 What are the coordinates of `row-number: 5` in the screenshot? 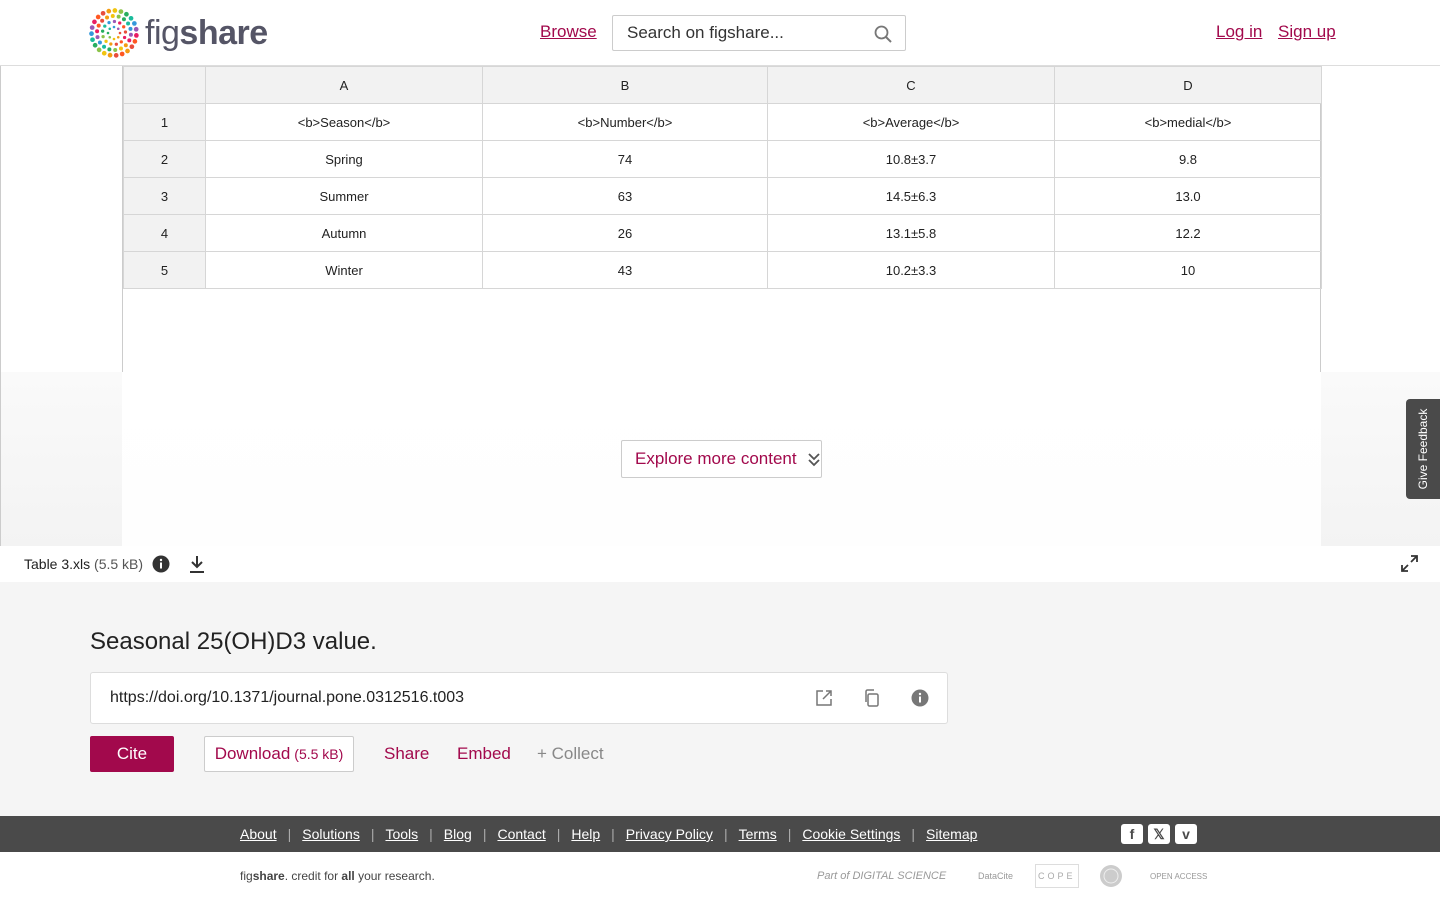 It's located at (164, 270).